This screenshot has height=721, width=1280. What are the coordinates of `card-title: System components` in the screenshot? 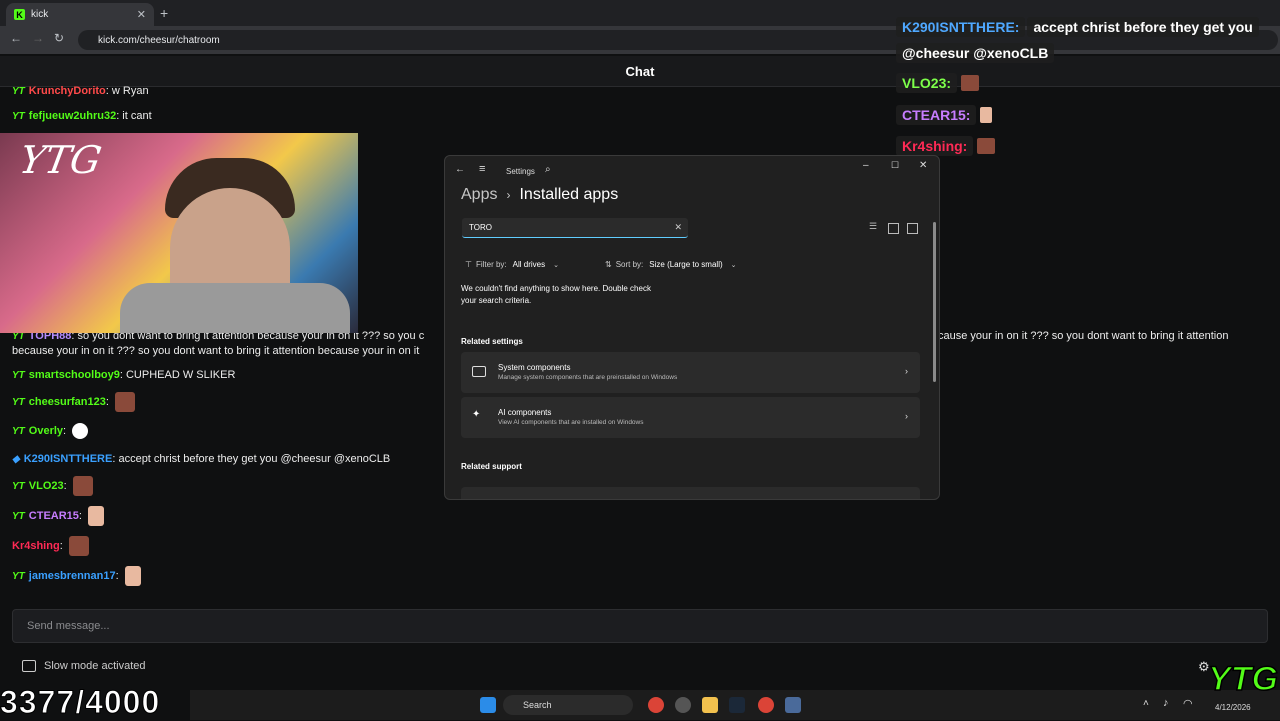 It's located at (534, 367).